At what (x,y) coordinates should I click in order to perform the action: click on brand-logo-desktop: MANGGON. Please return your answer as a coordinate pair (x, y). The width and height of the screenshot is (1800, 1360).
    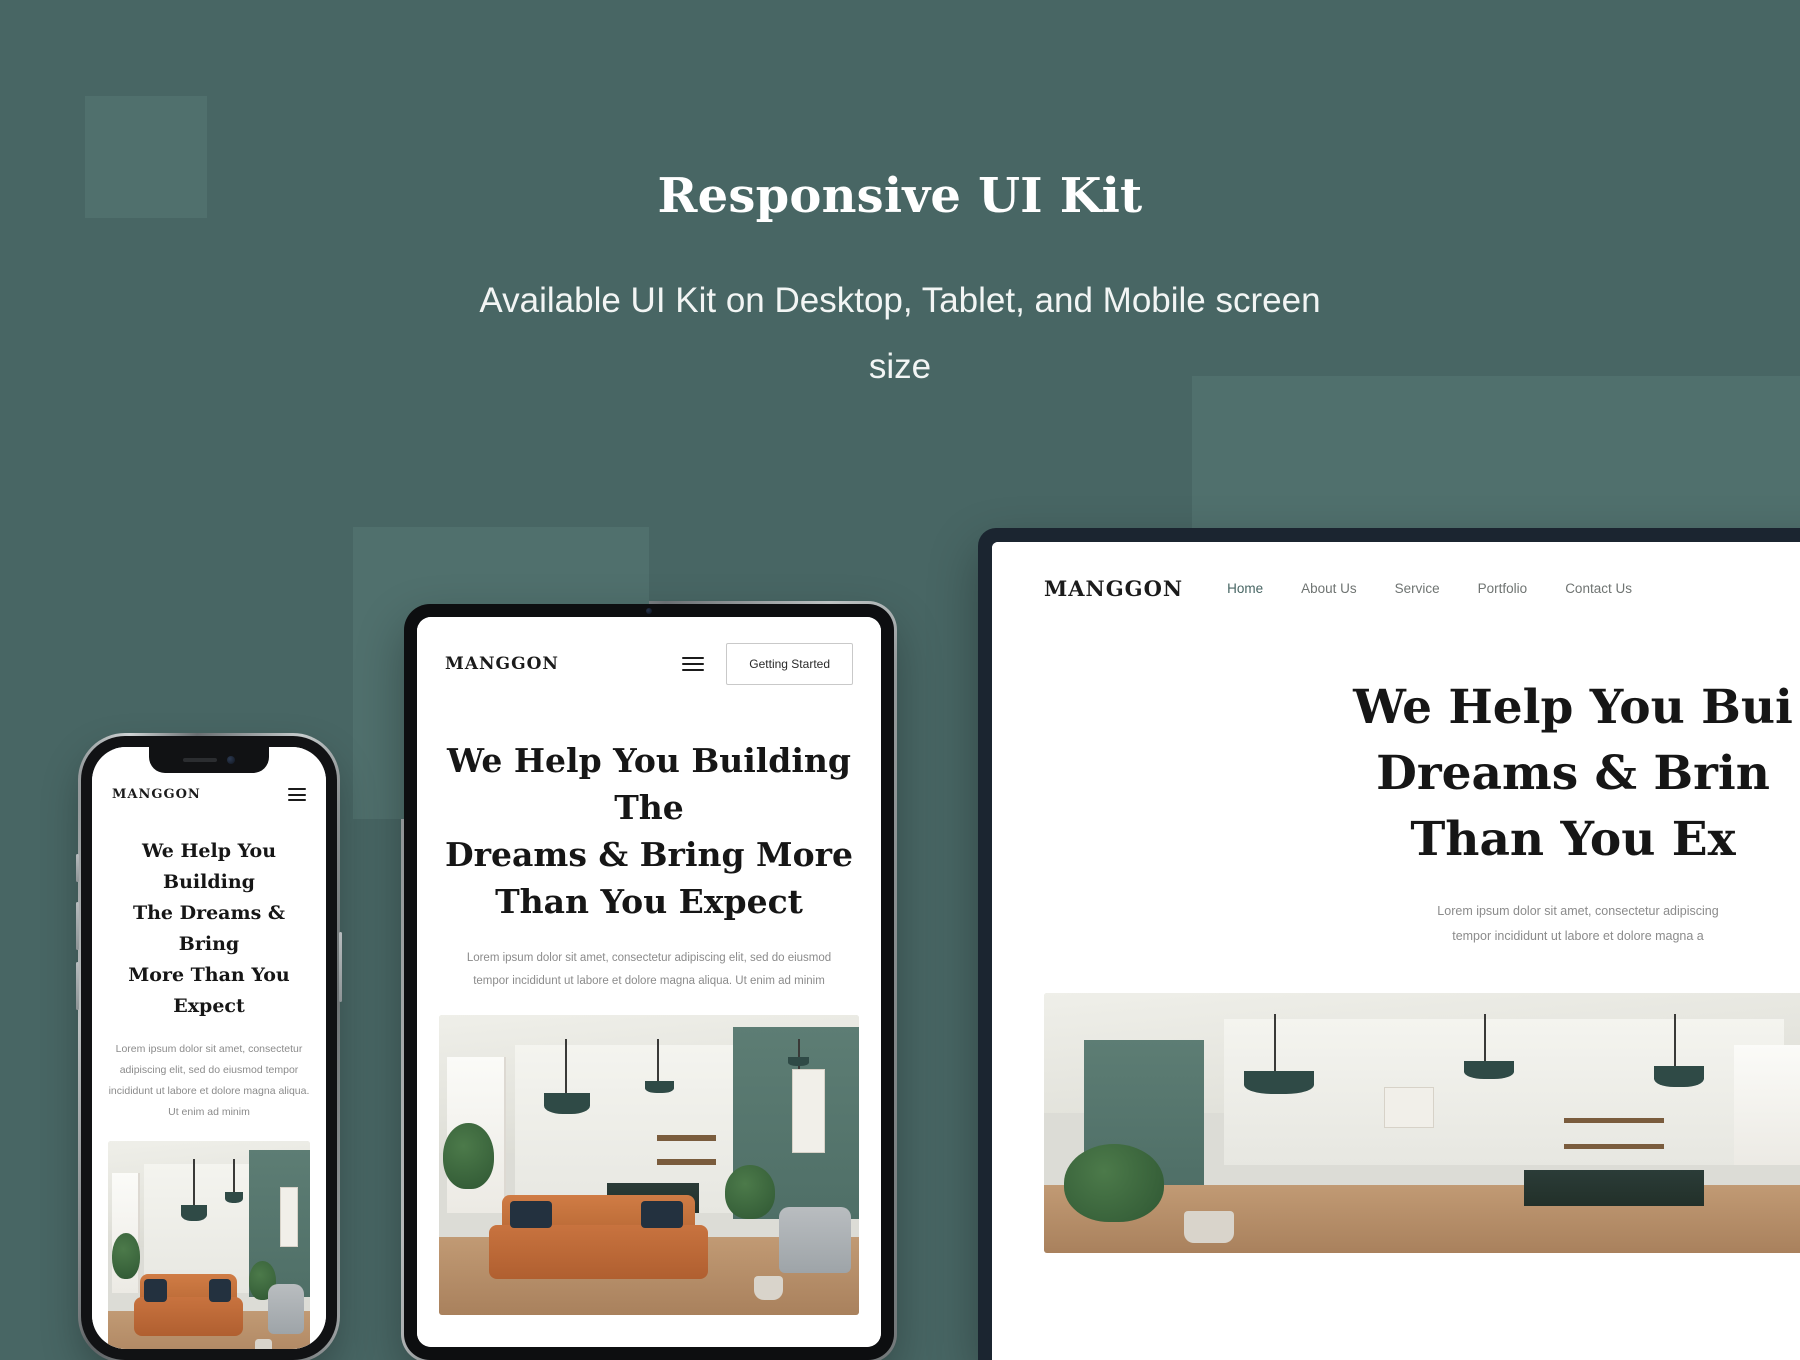
    Looking at the image, I should click on (1113, 588).